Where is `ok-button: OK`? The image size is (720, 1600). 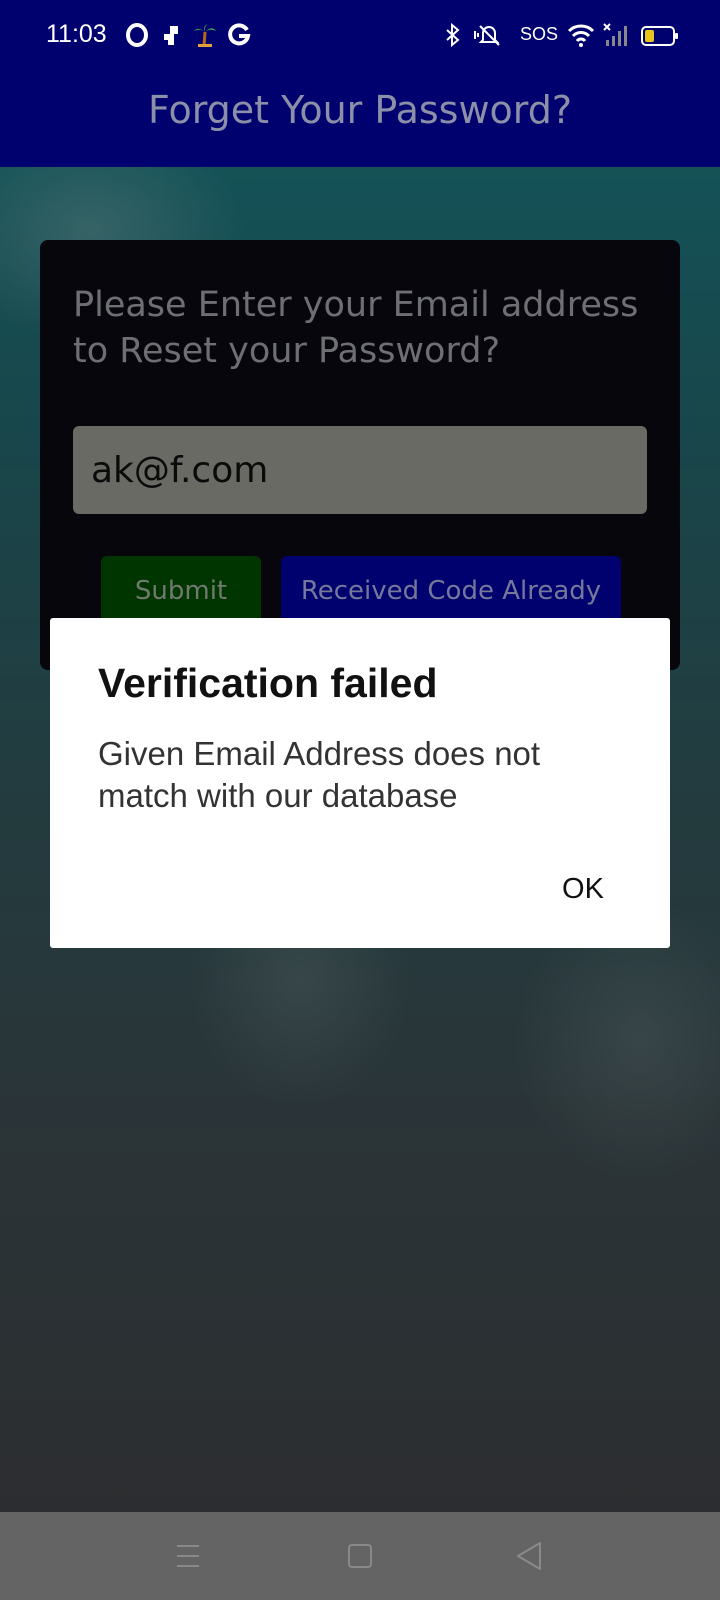 ok-button: OK is located at coordinates (583, 889).